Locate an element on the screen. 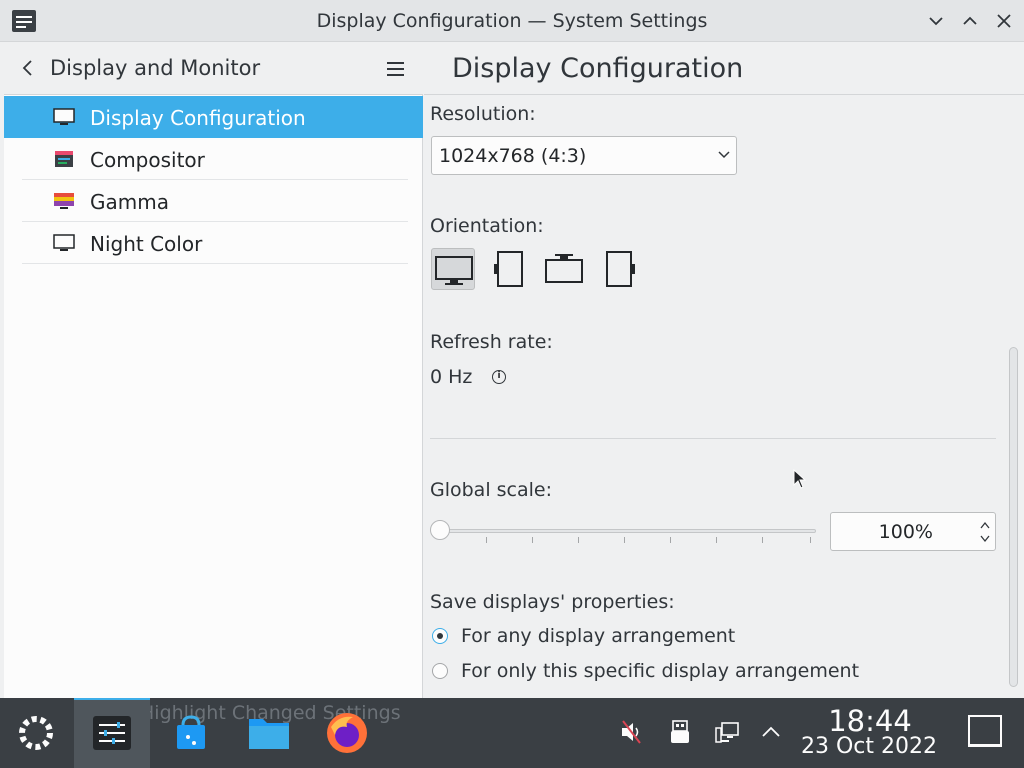 This screenshot has width=1024, height=768. firefox-icon is located at coordinates (347, 733).